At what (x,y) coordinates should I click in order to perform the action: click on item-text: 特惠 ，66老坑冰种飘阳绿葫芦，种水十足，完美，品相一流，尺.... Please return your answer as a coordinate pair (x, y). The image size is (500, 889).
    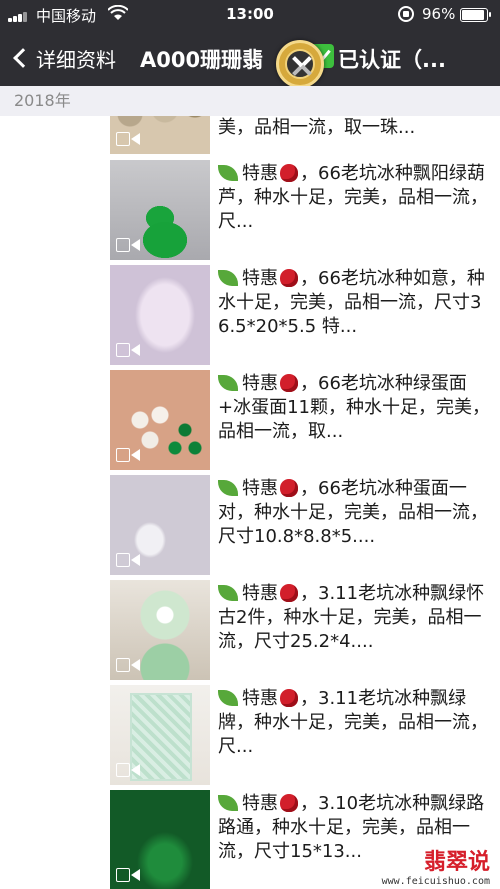
    Looking at the image, I should click on (353, 197).